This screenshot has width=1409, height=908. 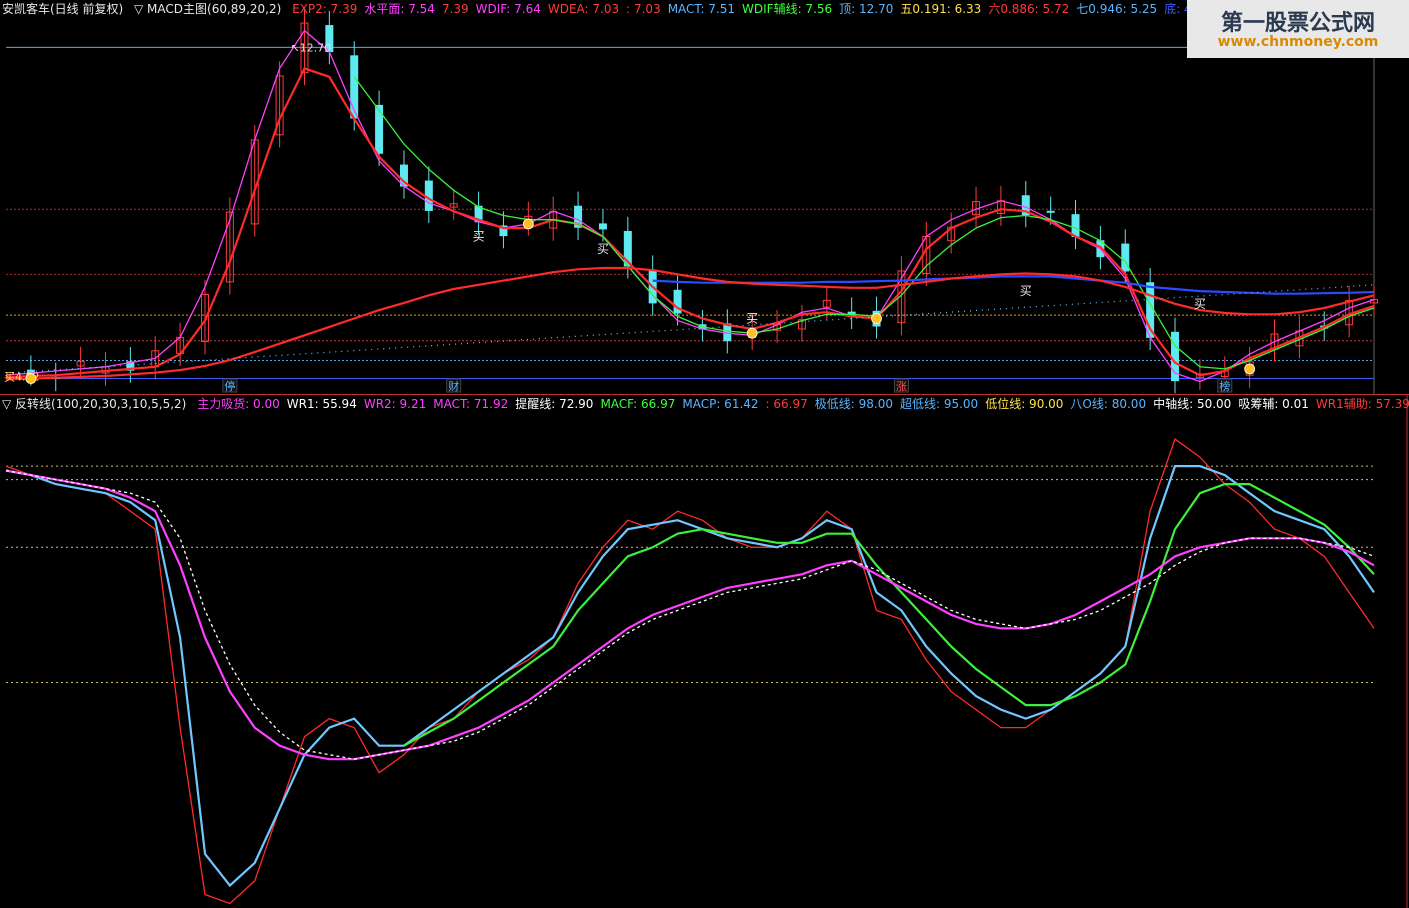 I want to click on buy-label-1: 买, so click(x=603, y=249).